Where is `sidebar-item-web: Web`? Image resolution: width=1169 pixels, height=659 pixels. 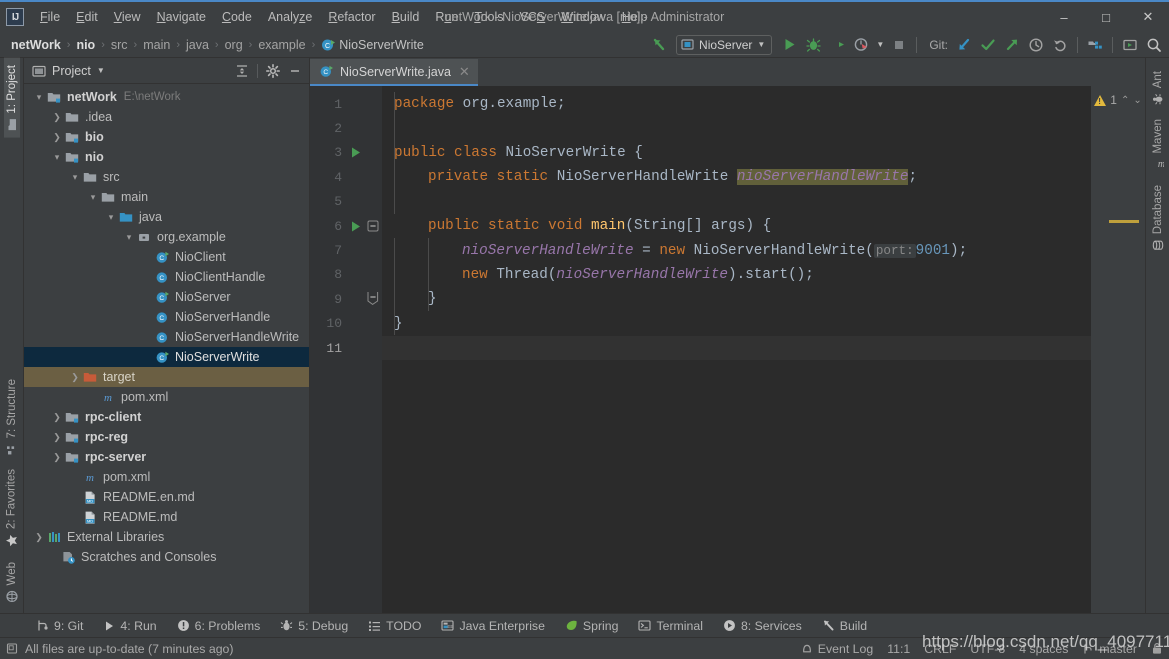
sidebar-item-web: Web is located at coordinates (12, 582).